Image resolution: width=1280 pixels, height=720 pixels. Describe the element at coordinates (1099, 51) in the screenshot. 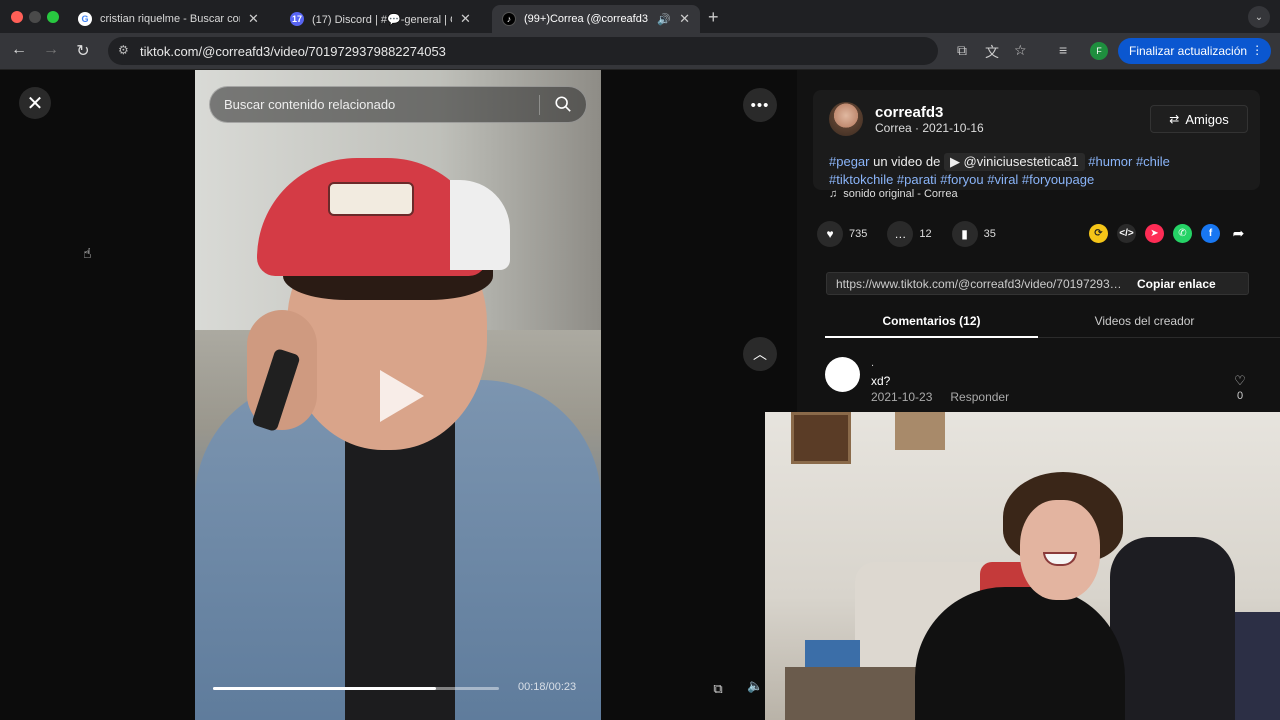

I see `profile-avatar: F` at that location.